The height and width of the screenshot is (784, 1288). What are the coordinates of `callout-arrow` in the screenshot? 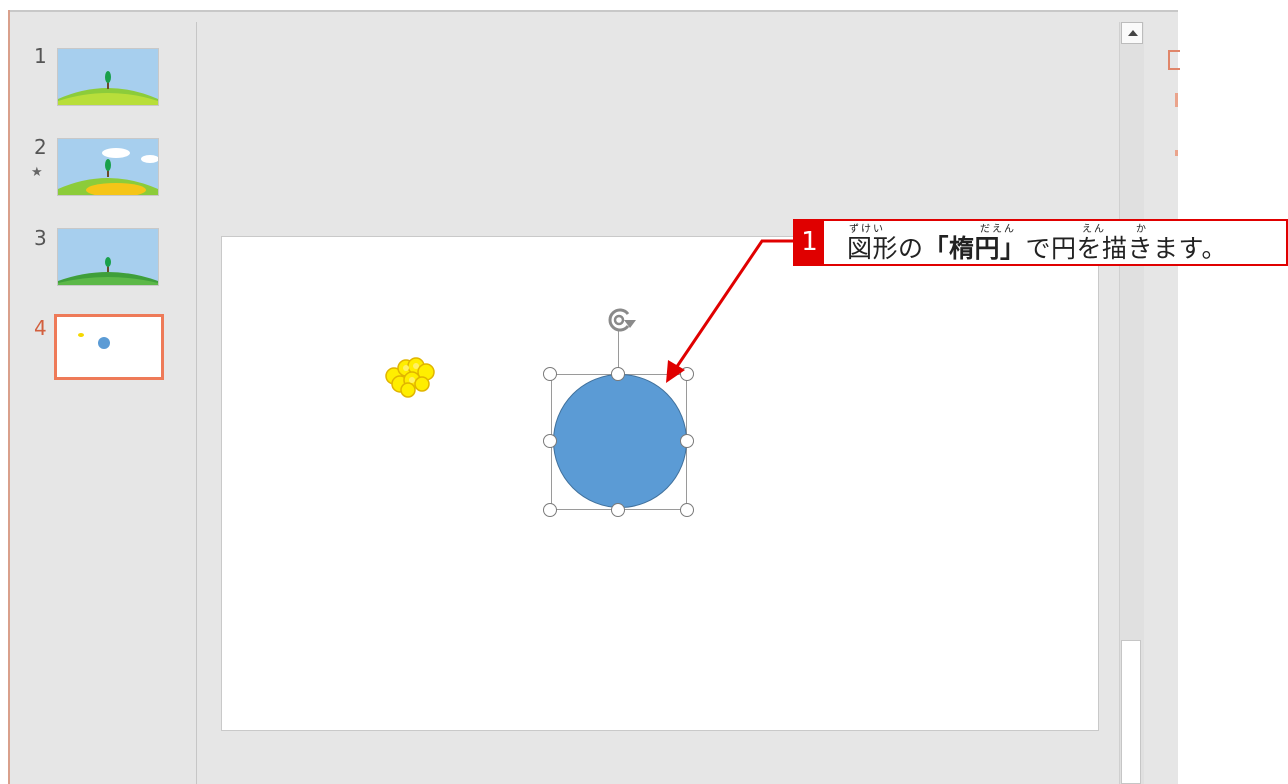 It's located at (730, 311).